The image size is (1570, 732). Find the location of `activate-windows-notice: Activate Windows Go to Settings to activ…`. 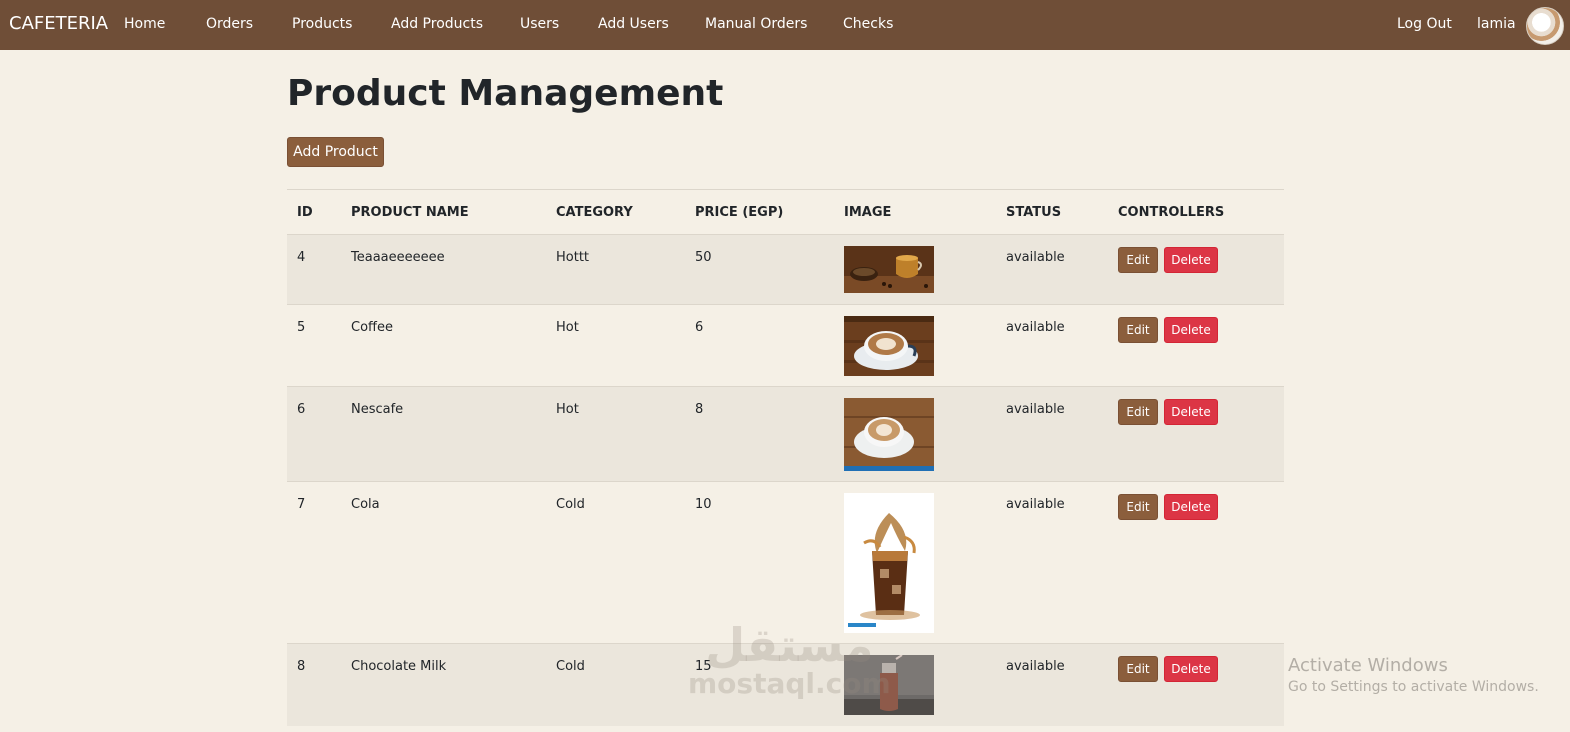

activate-windows-notice: Activate Windows Go to Settings to activ… is located at coordinates (1413, 675).